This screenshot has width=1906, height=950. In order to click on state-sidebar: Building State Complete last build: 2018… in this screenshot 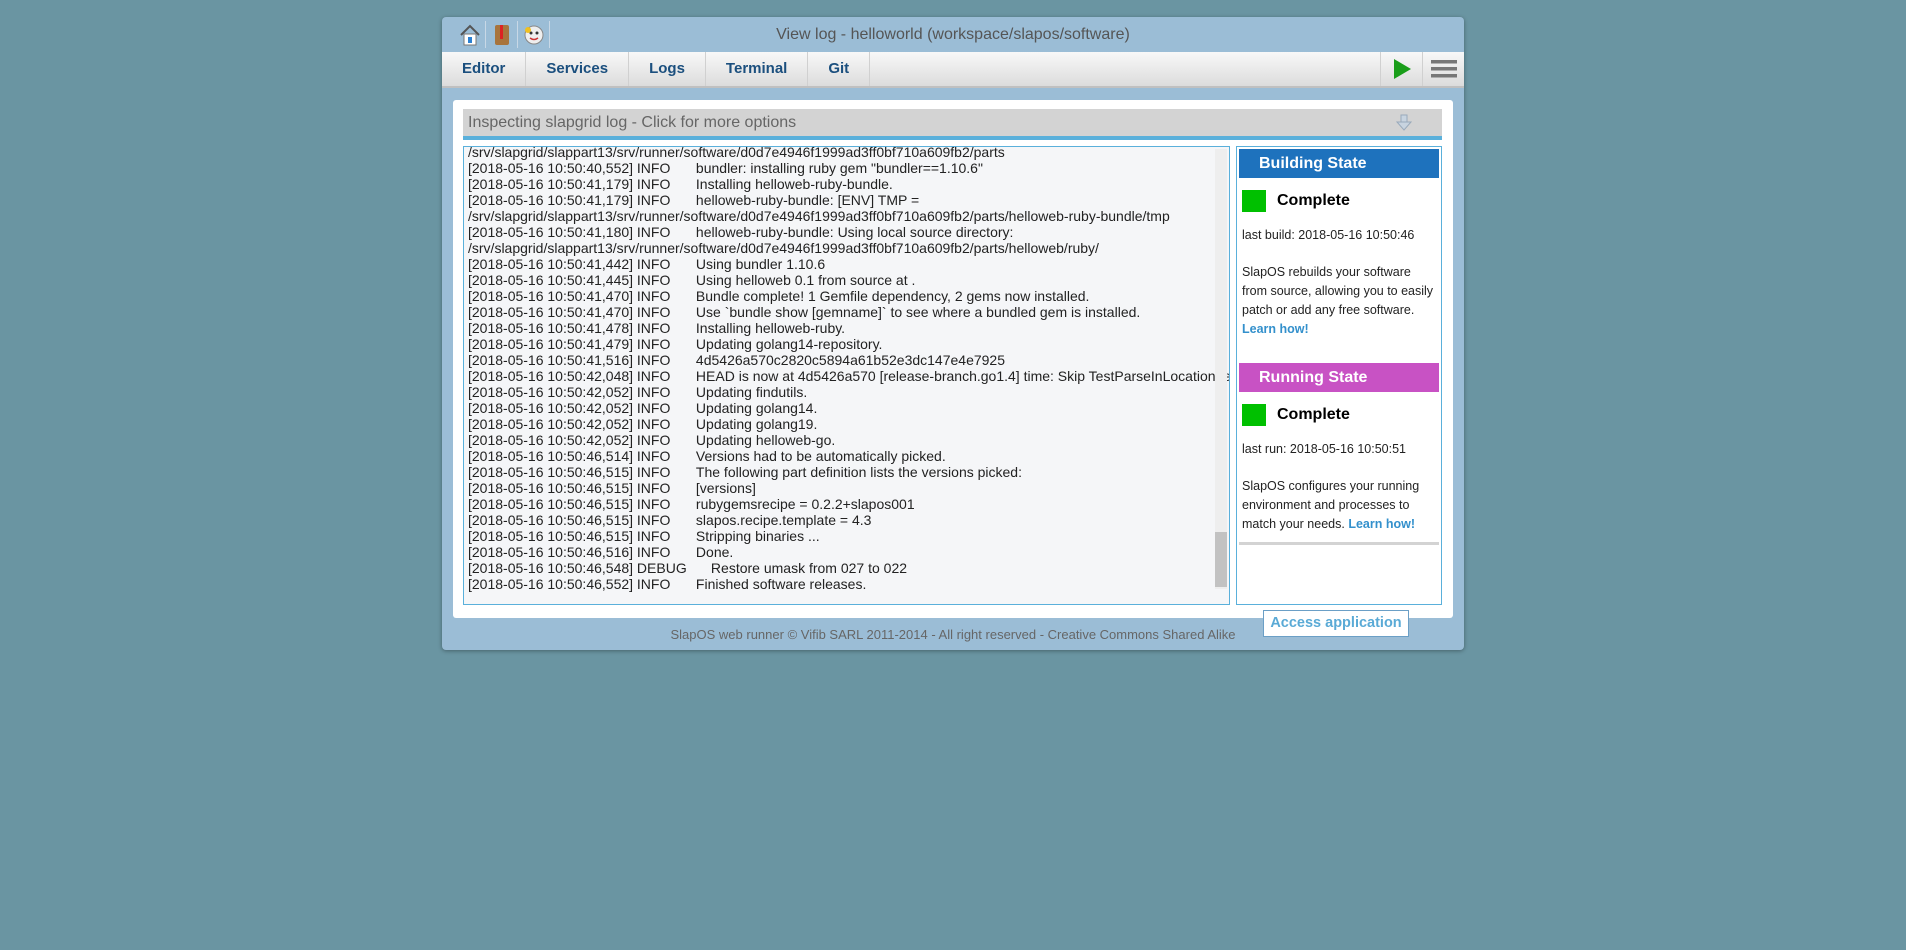, I will do `click(1339, 375)`.